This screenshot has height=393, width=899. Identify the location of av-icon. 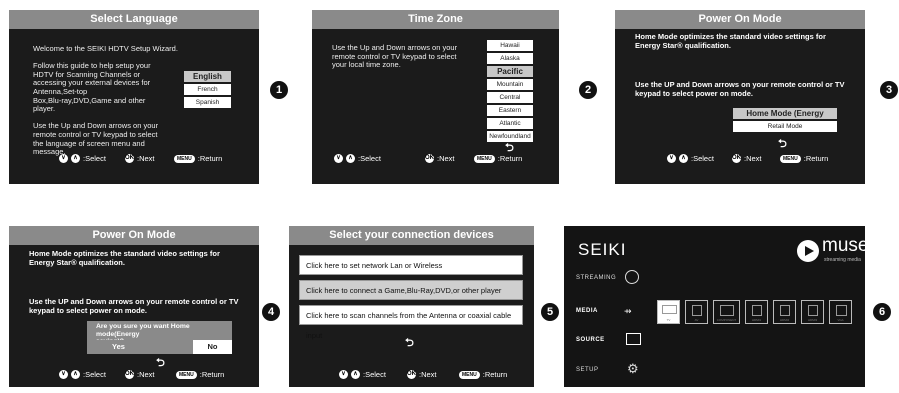
(697, 310).